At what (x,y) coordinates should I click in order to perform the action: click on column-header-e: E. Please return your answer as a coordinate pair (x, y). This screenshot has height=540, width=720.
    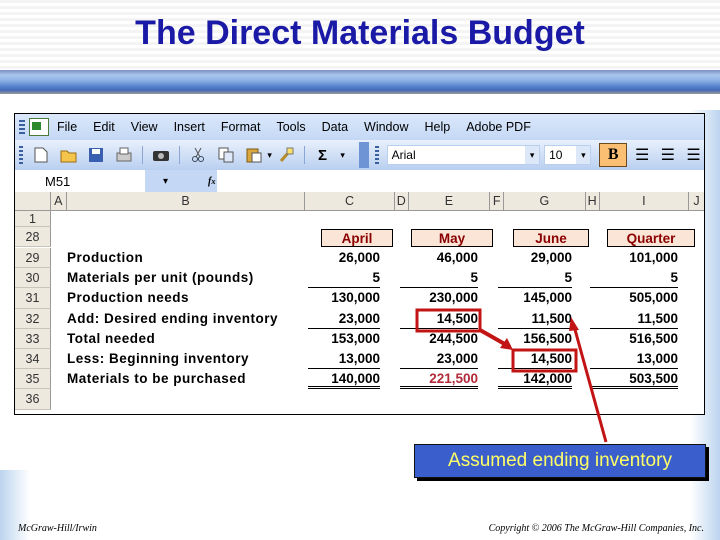
    Looking at the image, I should click on (450, 201).